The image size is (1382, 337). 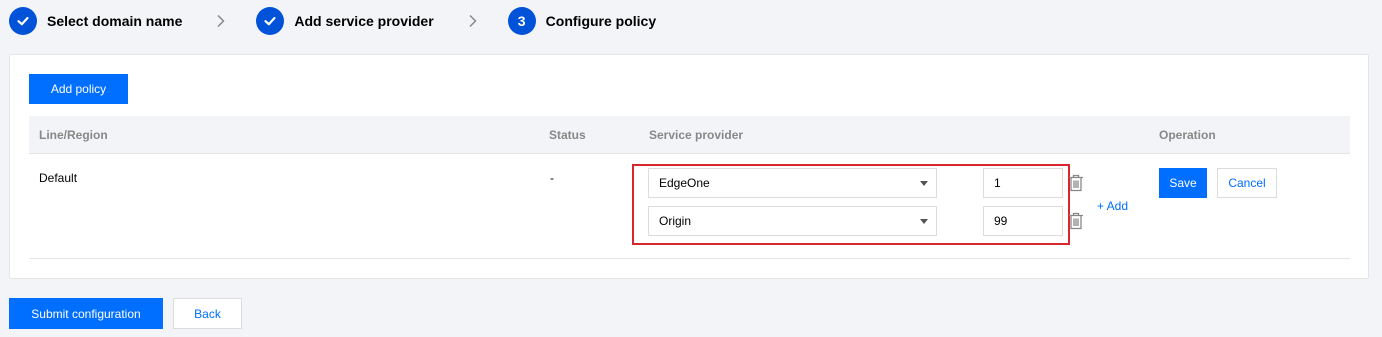 What do you see at coordinates (1023, 221) in the screenshot?
I see `weight-input: 99` at bounding box center [1023, 221].